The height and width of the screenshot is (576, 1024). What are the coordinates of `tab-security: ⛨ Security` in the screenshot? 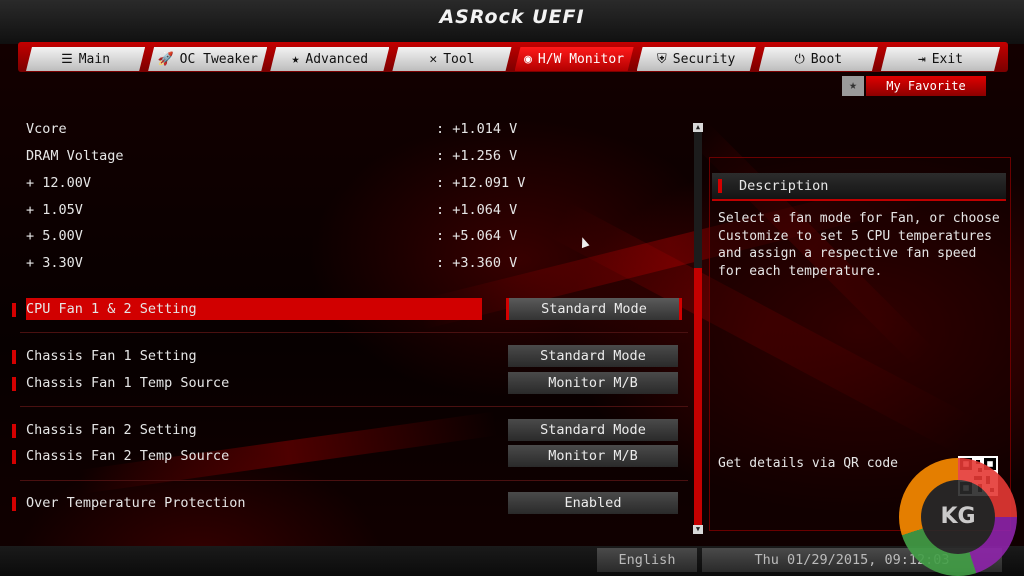 It's located at (696, 59).